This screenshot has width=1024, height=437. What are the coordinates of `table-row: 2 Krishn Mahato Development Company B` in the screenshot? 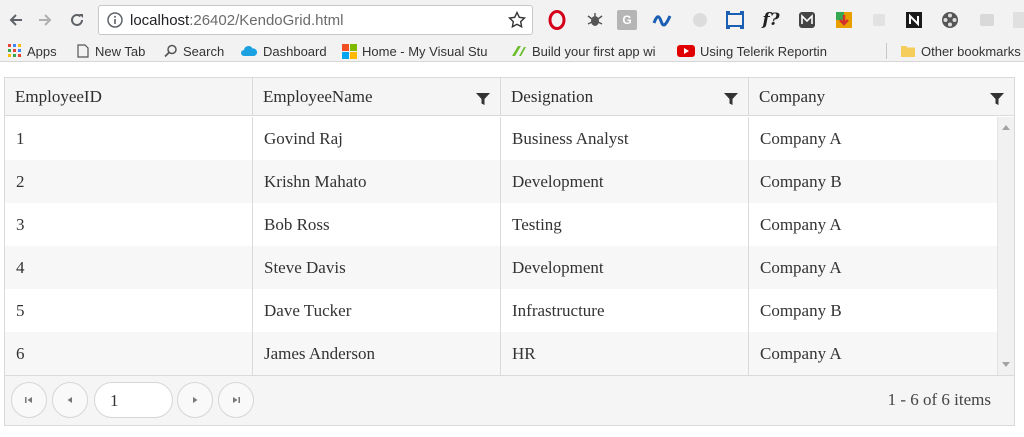 It's located at (501, 181).